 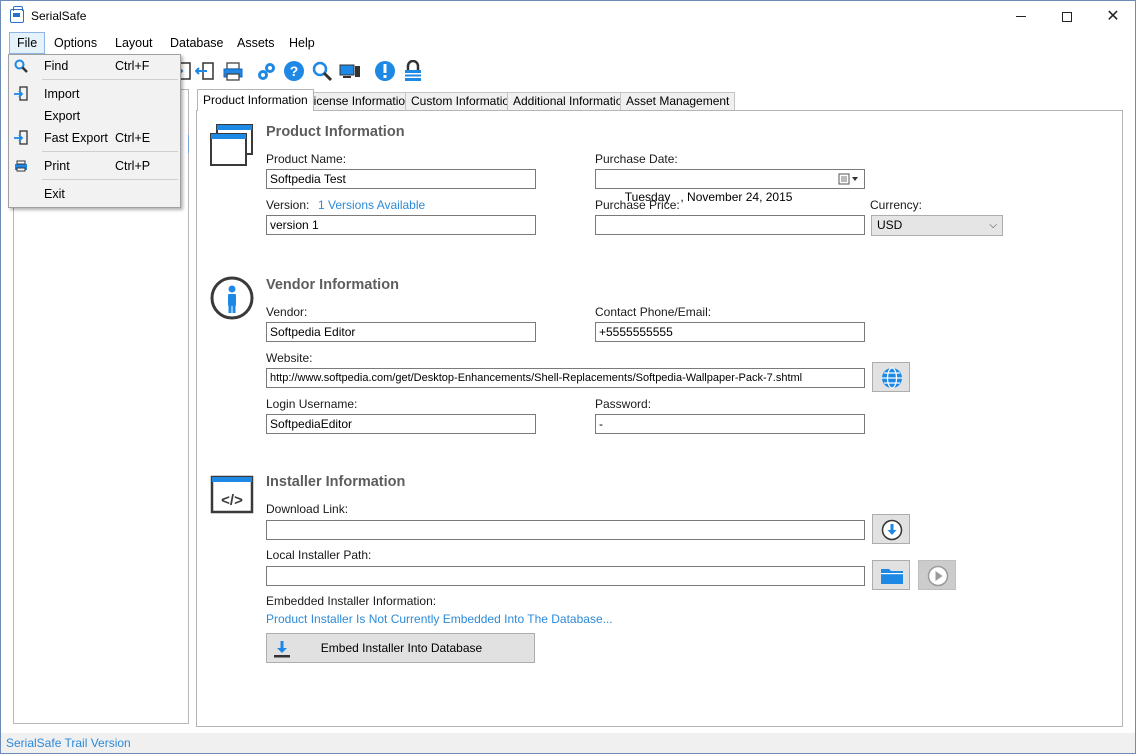 I want to click on menu-layout: Layout, so click(x=134, y=43).